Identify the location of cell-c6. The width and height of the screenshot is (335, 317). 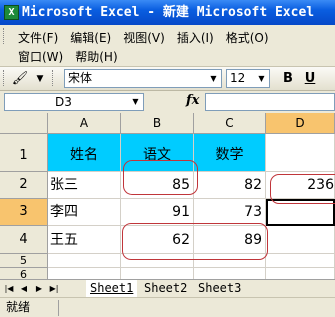
(230, 273).